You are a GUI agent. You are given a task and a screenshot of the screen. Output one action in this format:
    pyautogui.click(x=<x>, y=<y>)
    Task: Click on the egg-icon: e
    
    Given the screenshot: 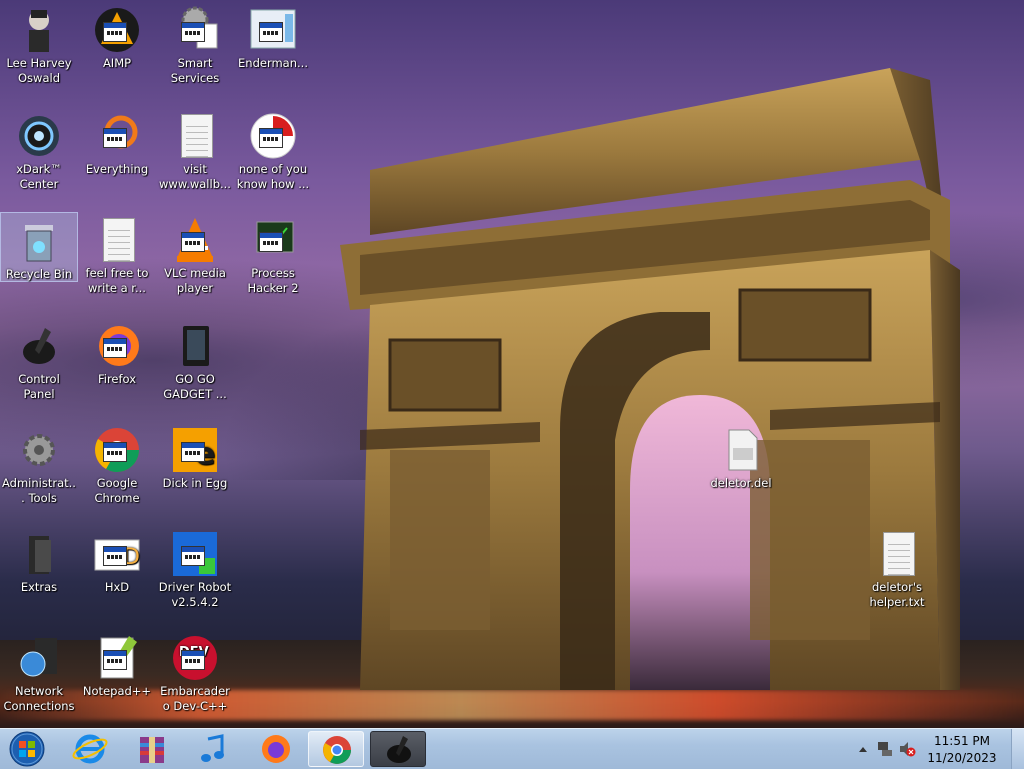 What is the action you would take?
    pyautogui.click(x=195, y=450)
    